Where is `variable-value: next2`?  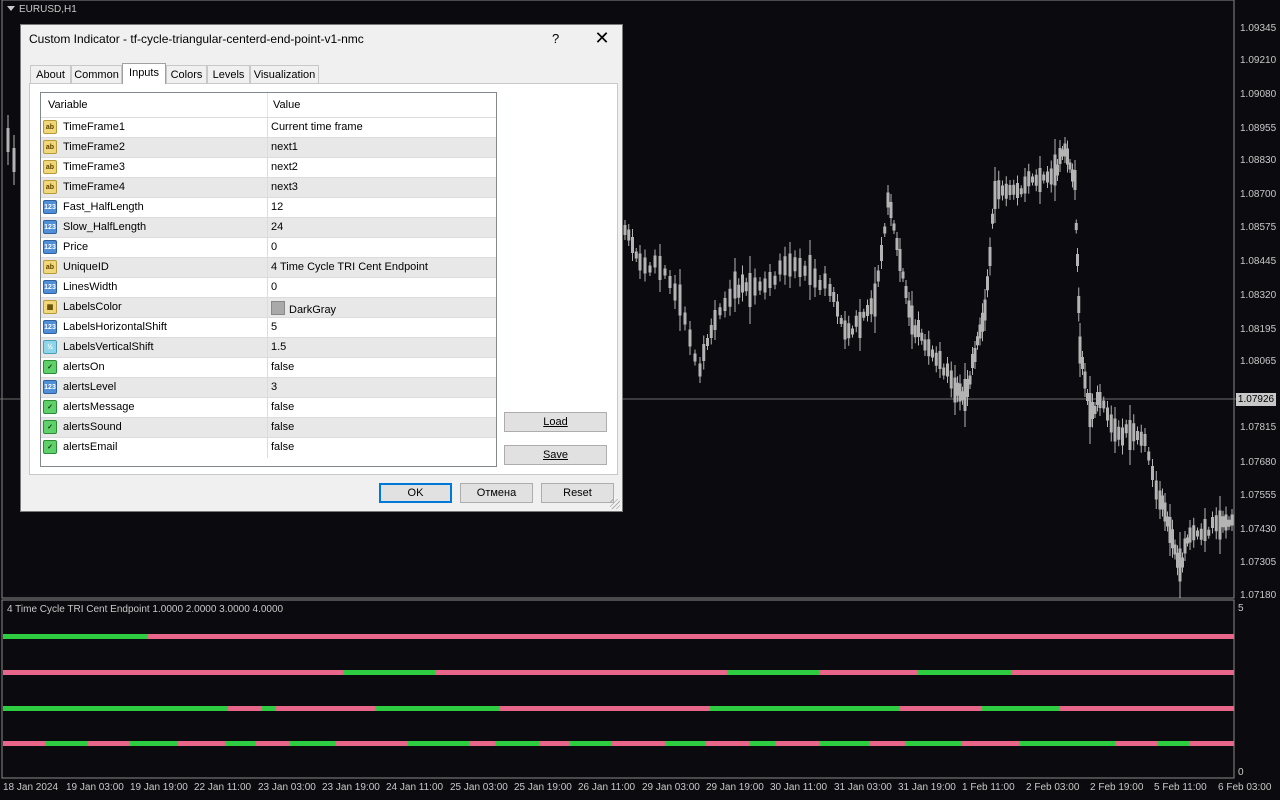 variable-value: next2 is located at coordinates (284, 167).